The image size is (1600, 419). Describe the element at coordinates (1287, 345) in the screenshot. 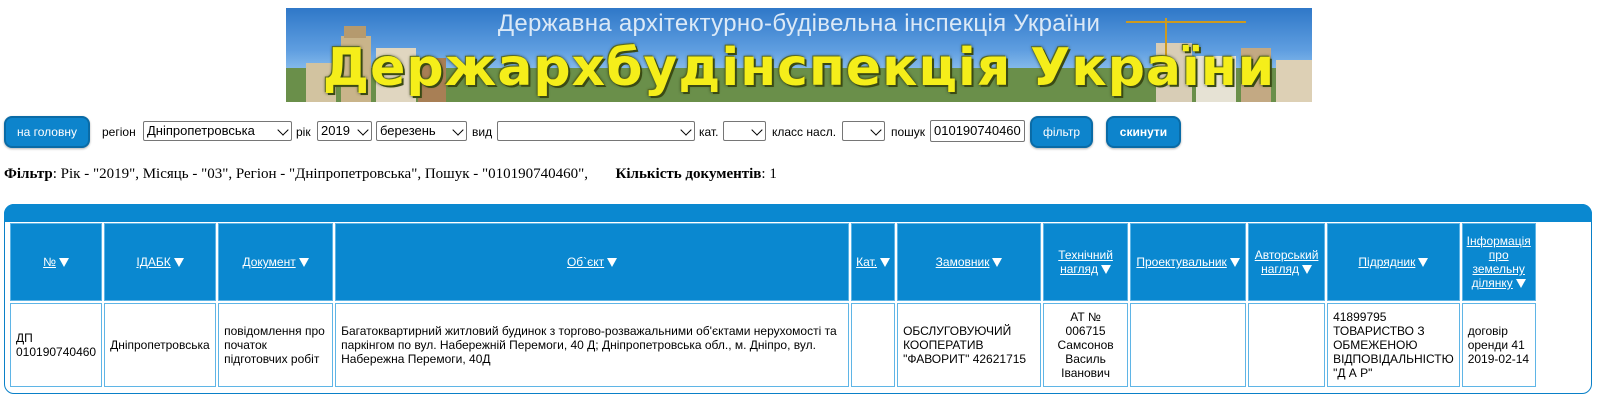

I see `cell-author-supervision` at that location.